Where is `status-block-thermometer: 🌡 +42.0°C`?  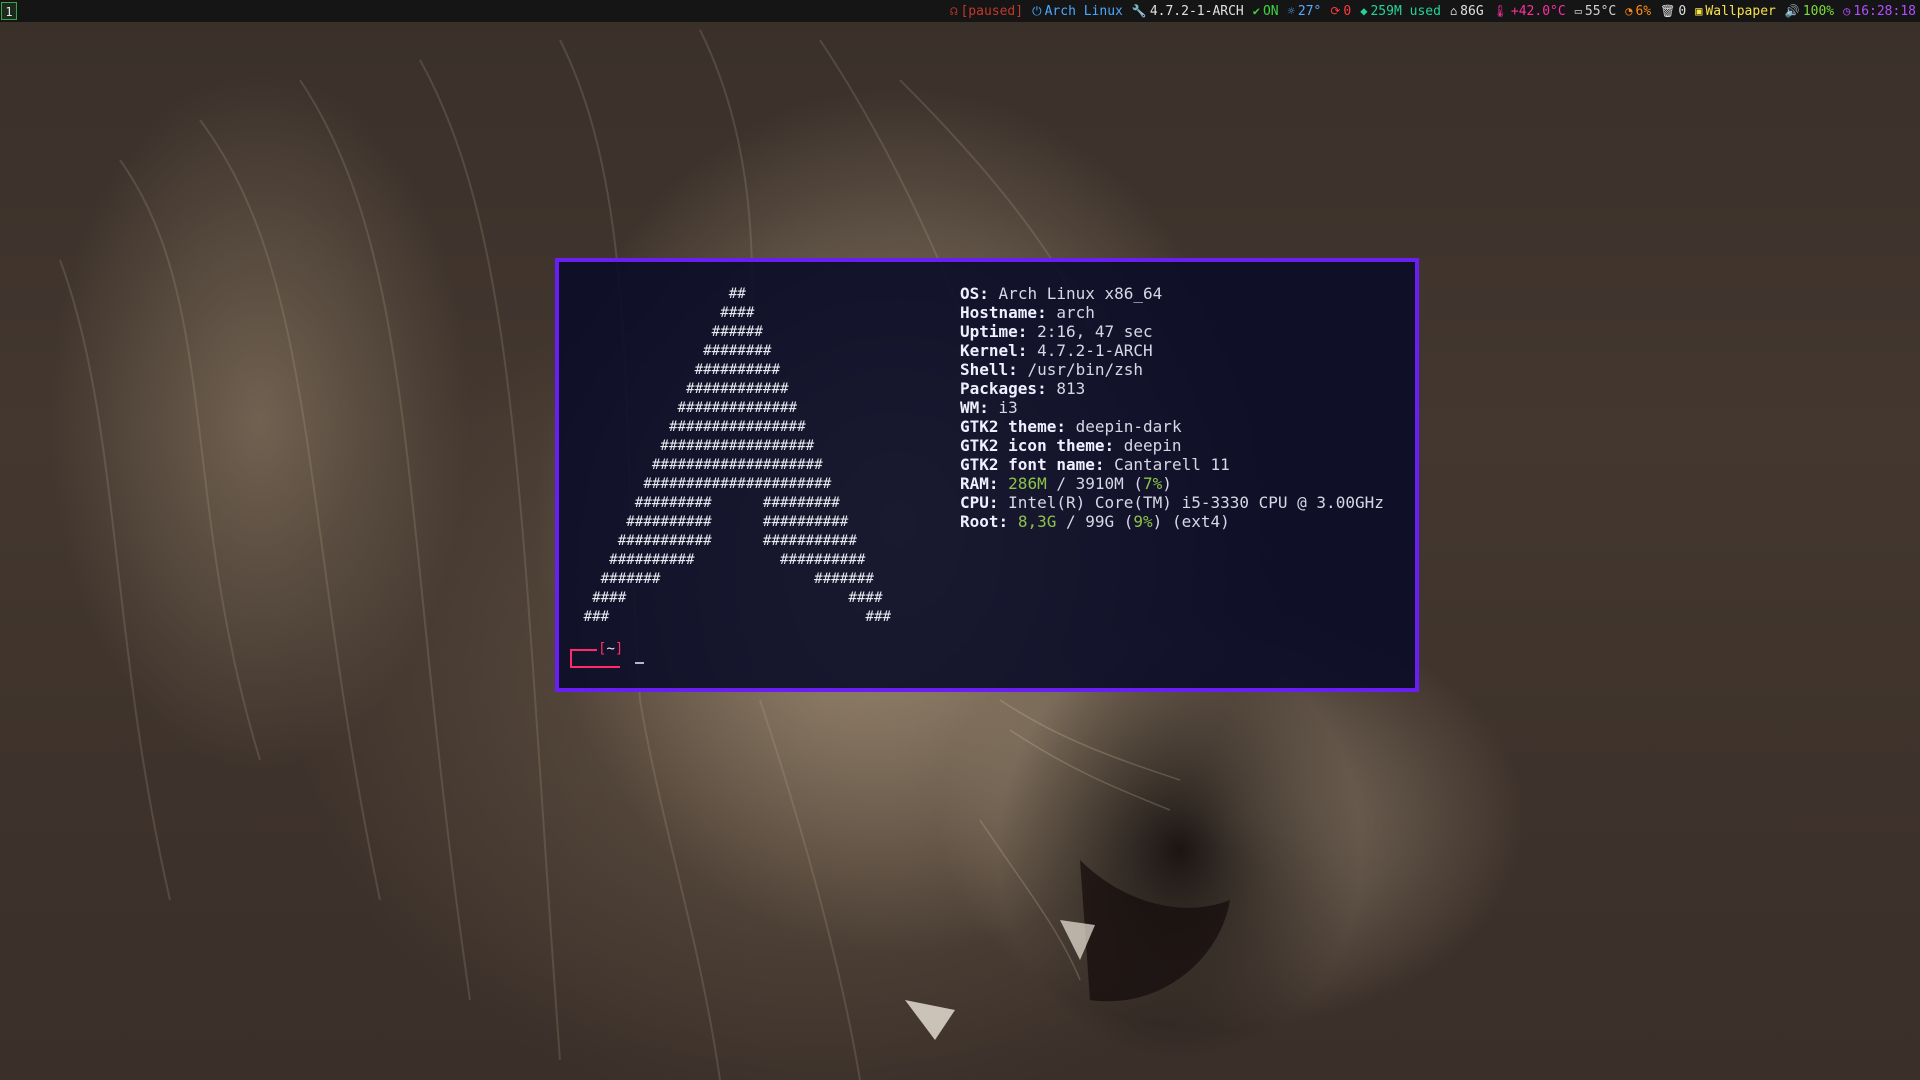
status-block-thermometer: 🌡 +42.0°C is located at coordinates (1529, 11).